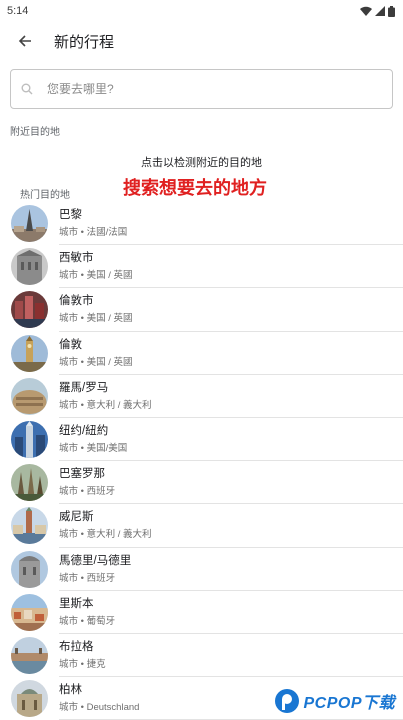 Image resolution: width=403 pixels, height=720 pixels. I want to click on city-meta: 城市 • 法國/法国, so click(93, 233).